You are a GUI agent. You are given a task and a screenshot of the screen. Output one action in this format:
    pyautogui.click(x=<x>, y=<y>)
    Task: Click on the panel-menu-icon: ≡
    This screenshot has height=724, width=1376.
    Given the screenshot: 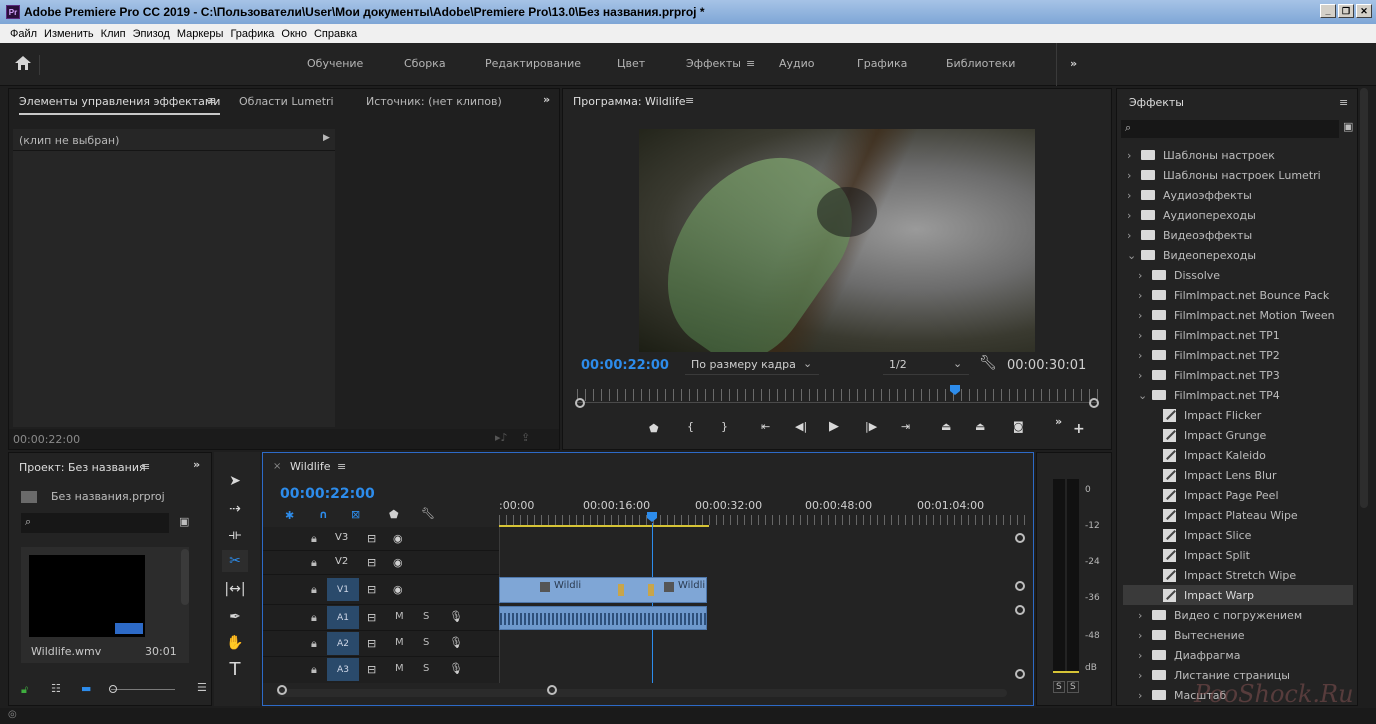 What is the action you would take?
    pyautogui.click(x=145, y=466)
    